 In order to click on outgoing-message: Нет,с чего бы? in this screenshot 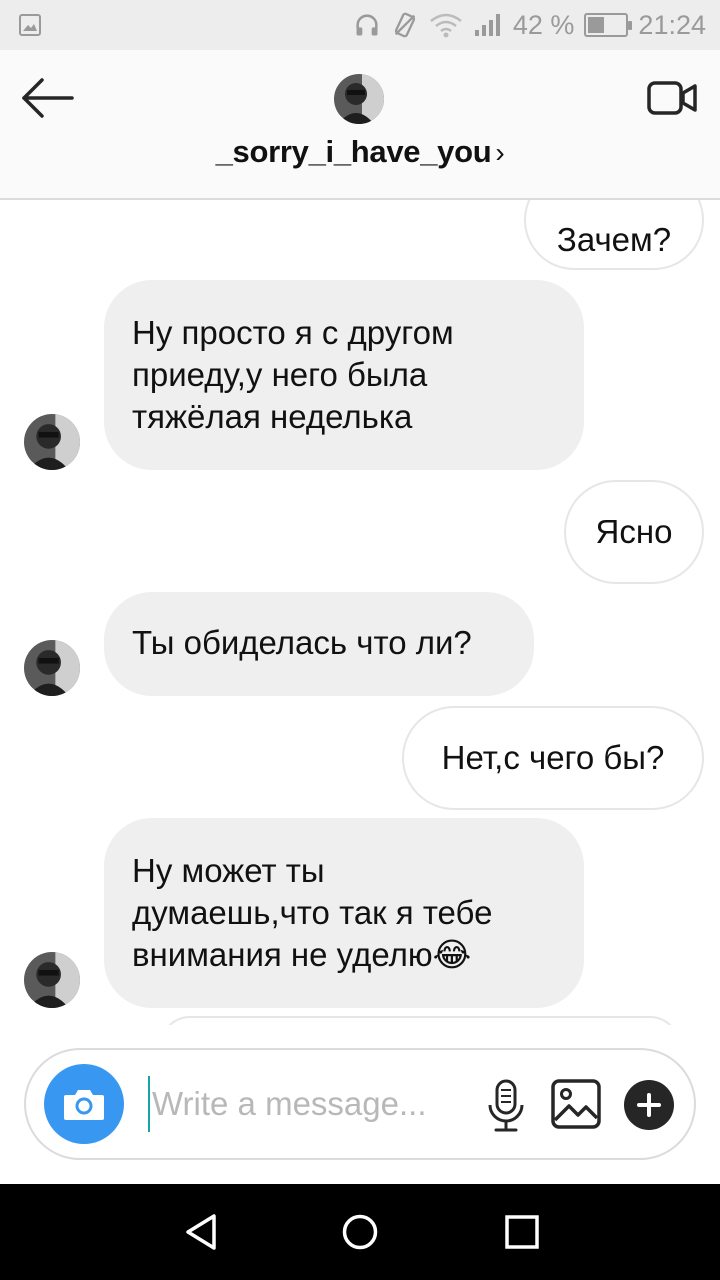, I will do `click(553, 758)`.